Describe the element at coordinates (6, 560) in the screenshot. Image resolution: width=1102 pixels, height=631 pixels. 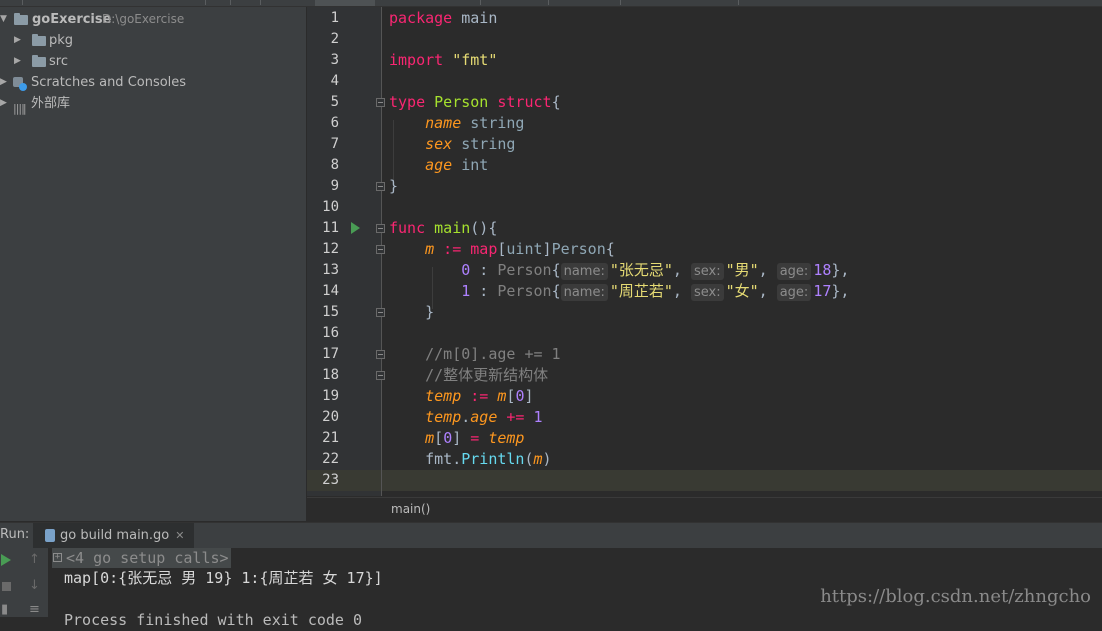
I see `rerun-icon` at that location.